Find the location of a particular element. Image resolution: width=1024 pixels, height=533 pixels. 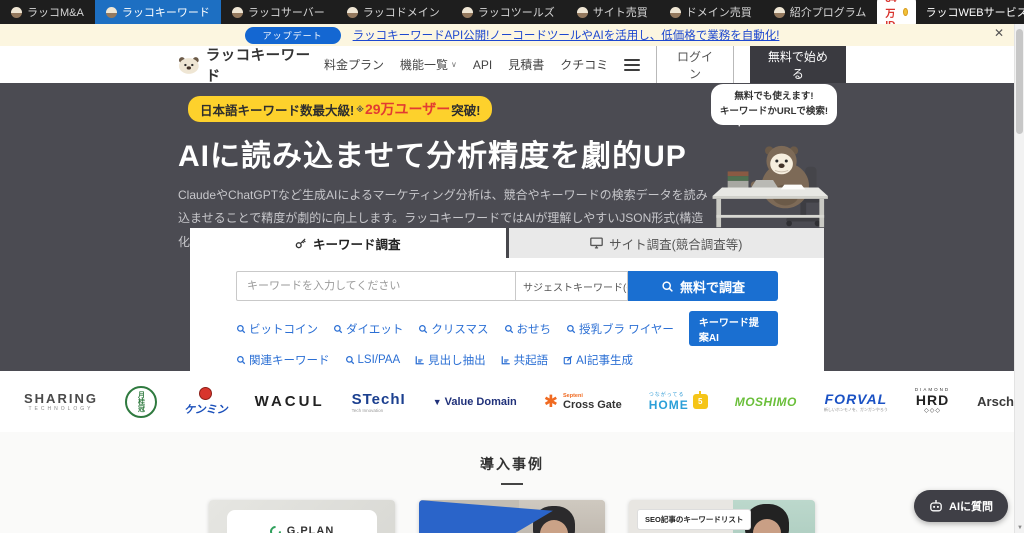

logo-moshimo: MOSHIMO is located at coordinates (766, 402).